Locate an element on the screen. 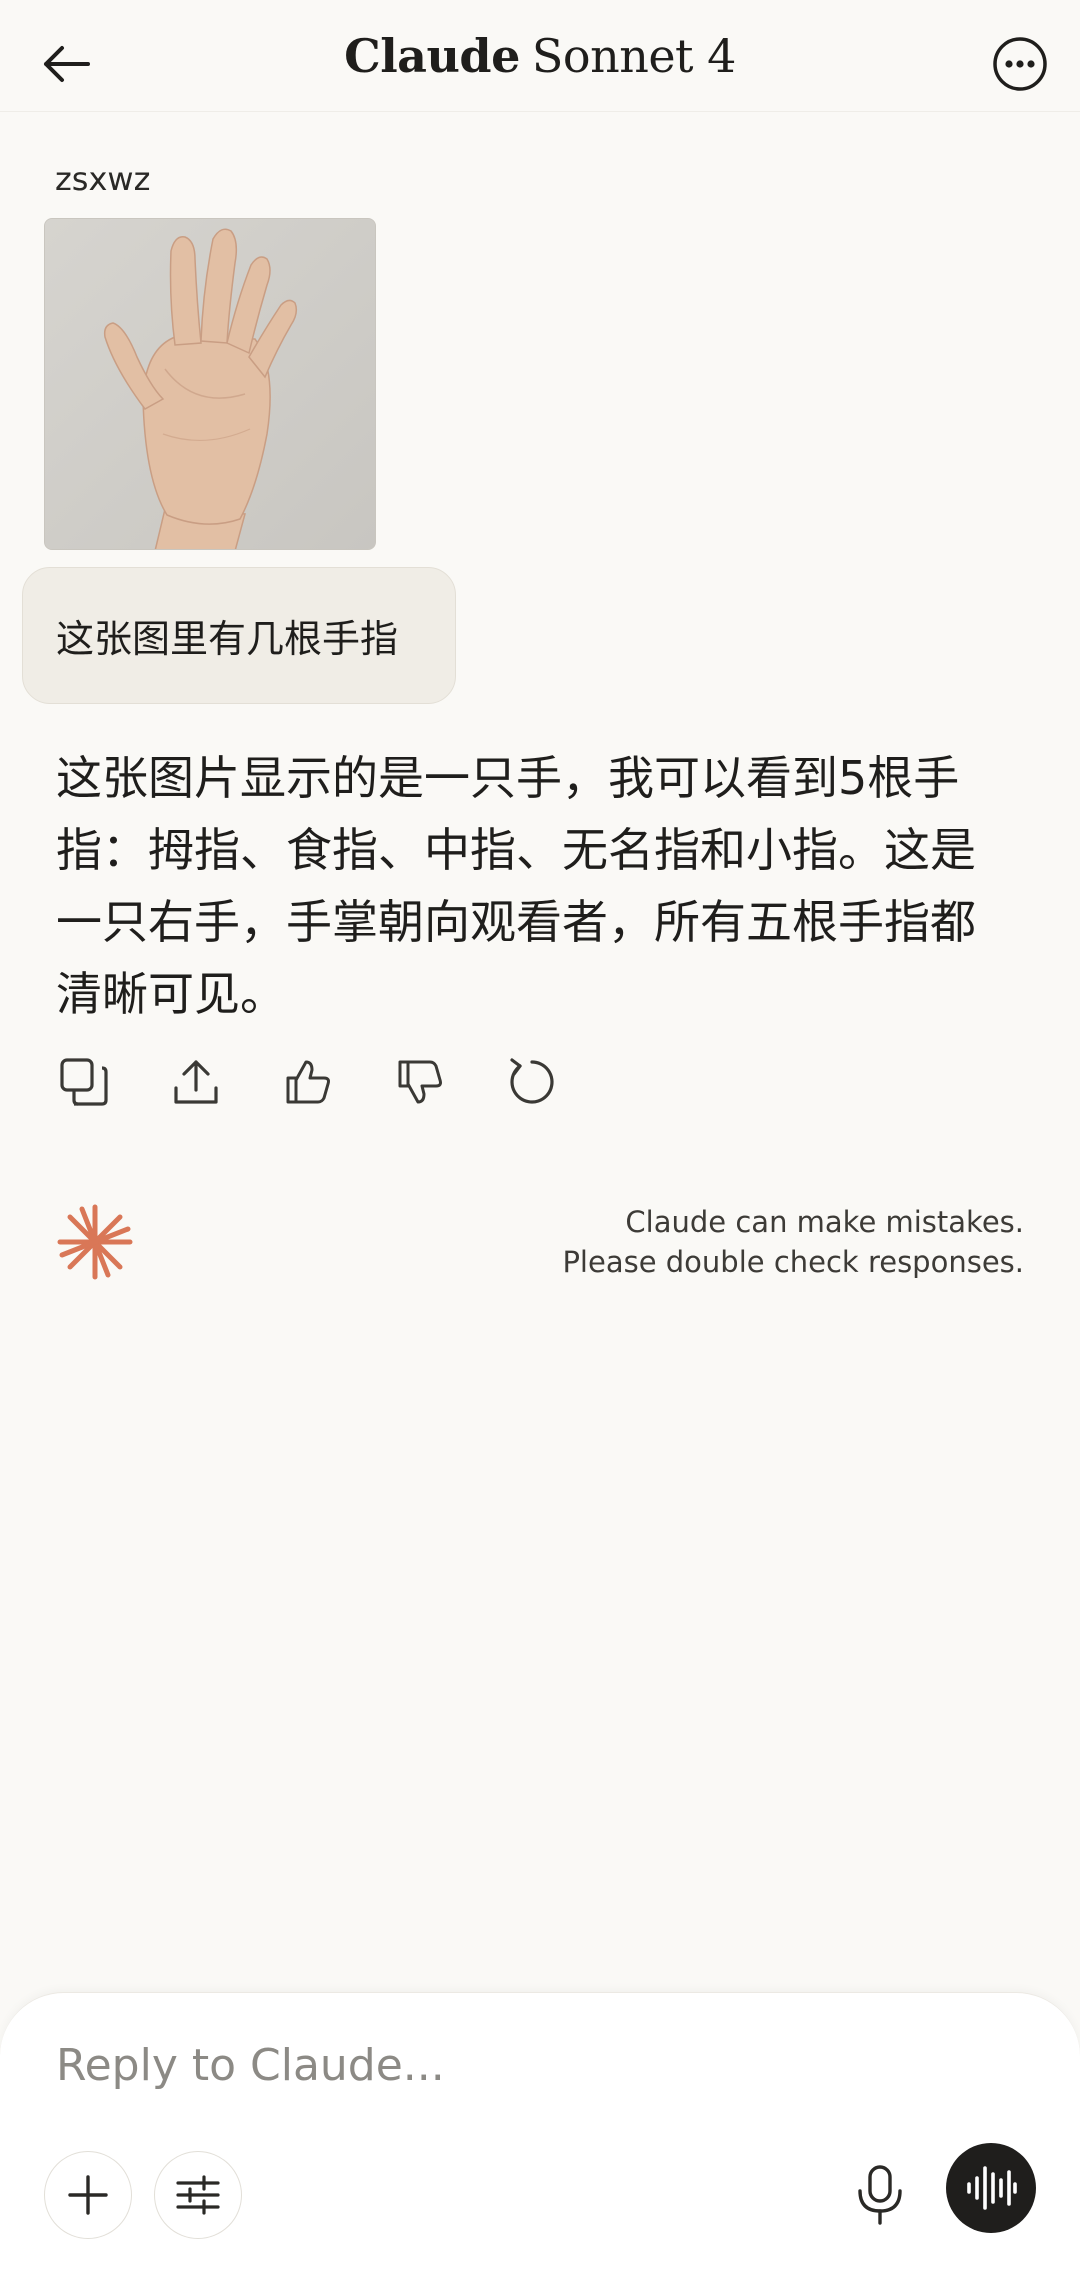 The height and width of the screenshot is (2273, 1080). user-name: zsxwz is located at coordinates (103, 179).